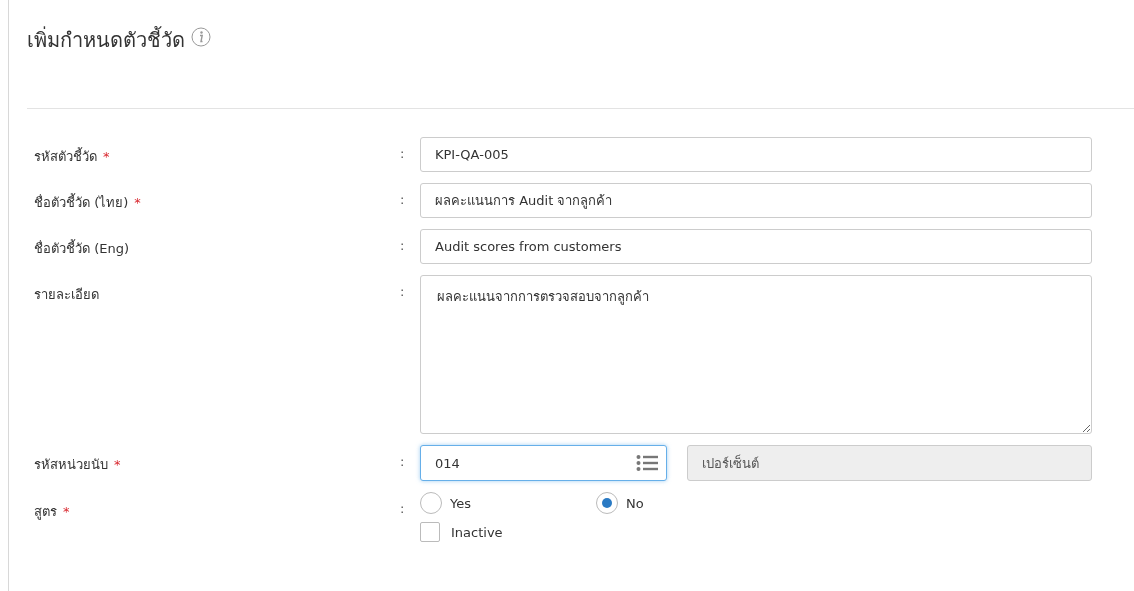 The image size is (1134, 591). What do you see at coordinates (684, 503) in the screenshot?
I see `radio-option: No` at bounding box center [684, 503].